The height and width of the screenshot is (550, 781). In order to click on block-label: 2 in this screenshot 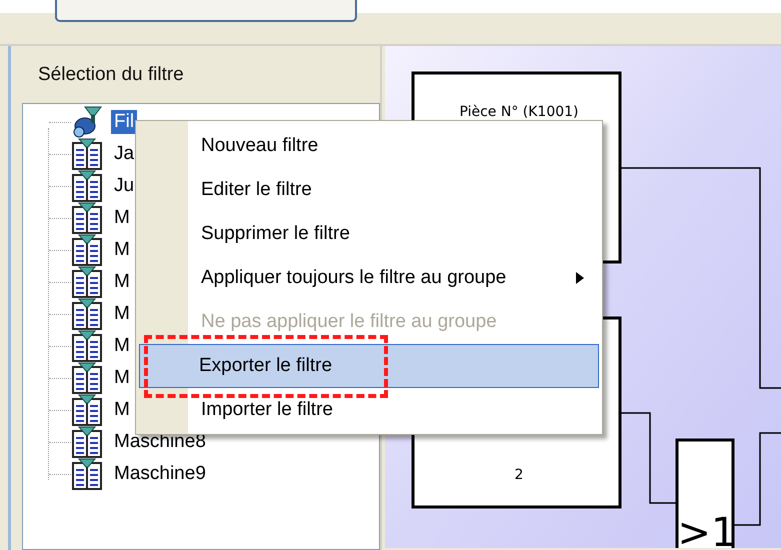, I will do `click(519, 475)`.